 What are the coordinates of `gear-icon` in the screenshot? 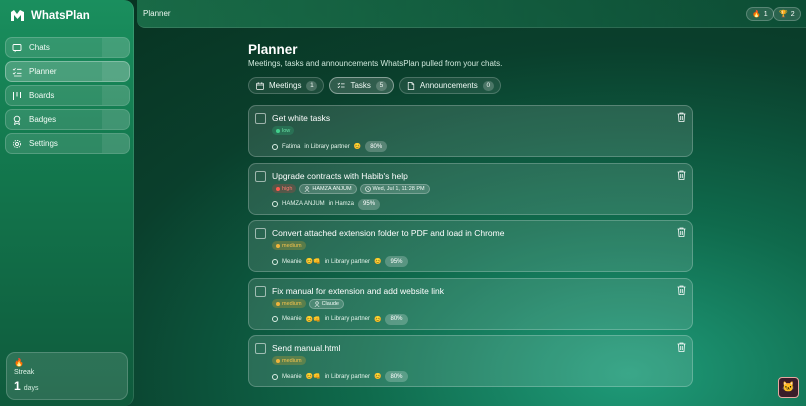 It's located at (17, 144).